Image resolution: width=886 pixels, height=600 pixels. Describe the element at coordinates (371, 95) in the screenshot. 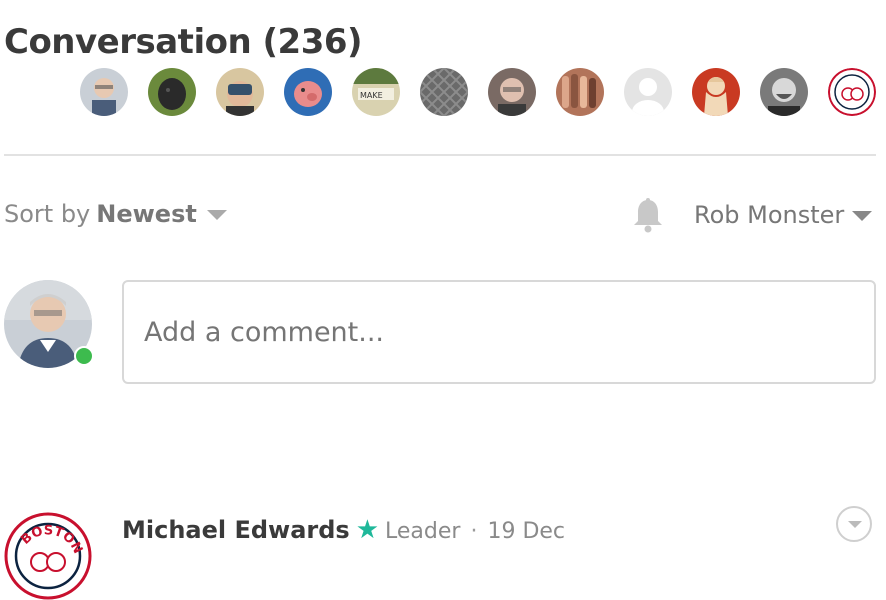

I see `svg-text: MAKE` at that location.